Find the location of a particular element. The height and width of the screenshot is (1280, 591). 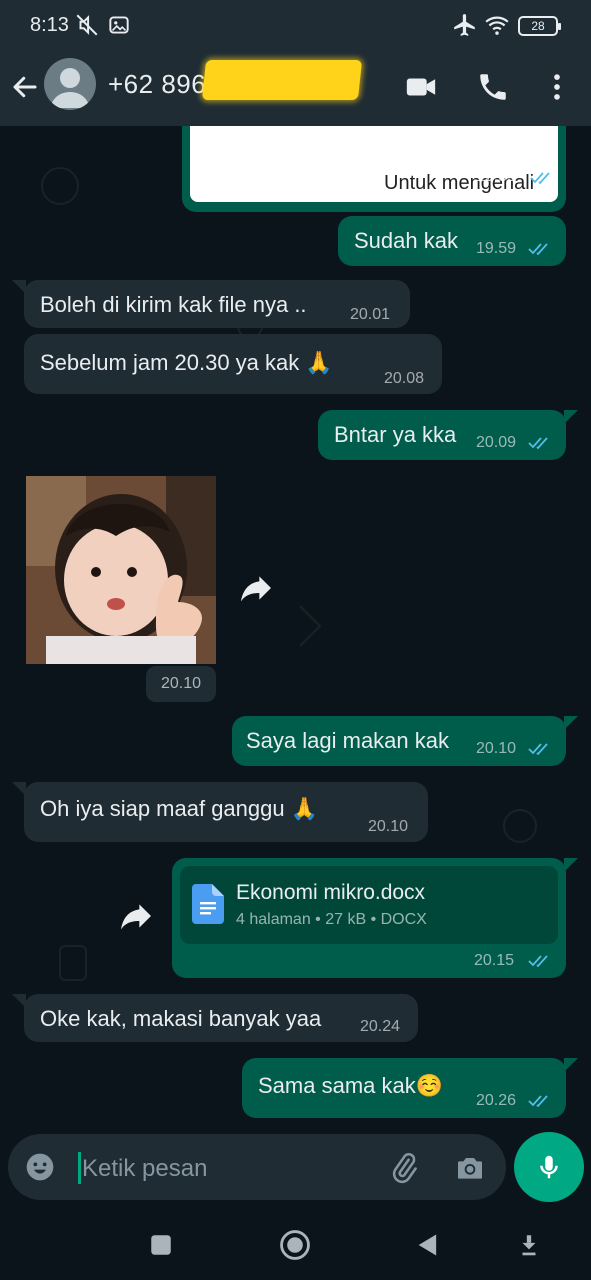

message-text: Sudah kak is located at coordinates (406, 240).